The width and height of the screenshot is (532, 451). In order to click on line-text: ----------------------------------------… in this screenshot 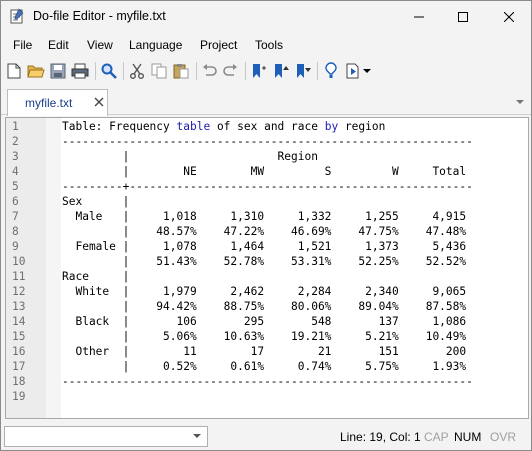, I will do `click(267, 381)`.